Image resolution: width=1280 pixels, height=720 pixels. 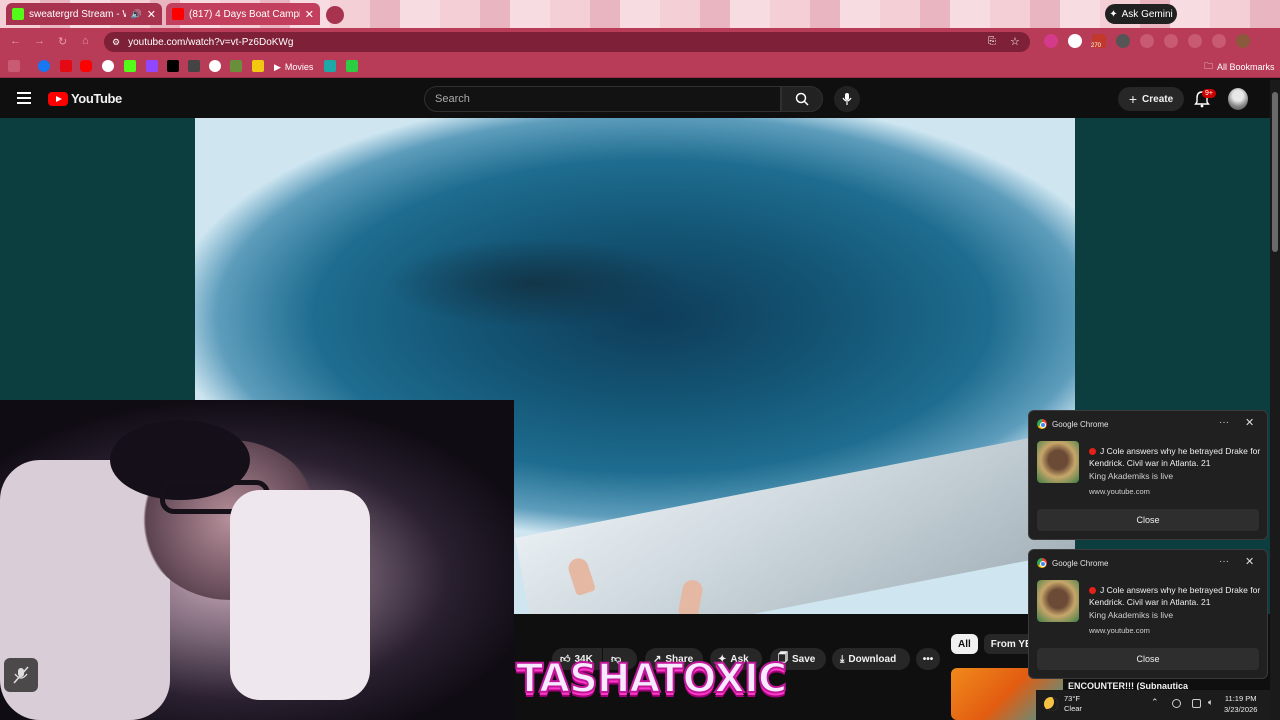 I want to click on kick-icon, so click(x=18, y=14).